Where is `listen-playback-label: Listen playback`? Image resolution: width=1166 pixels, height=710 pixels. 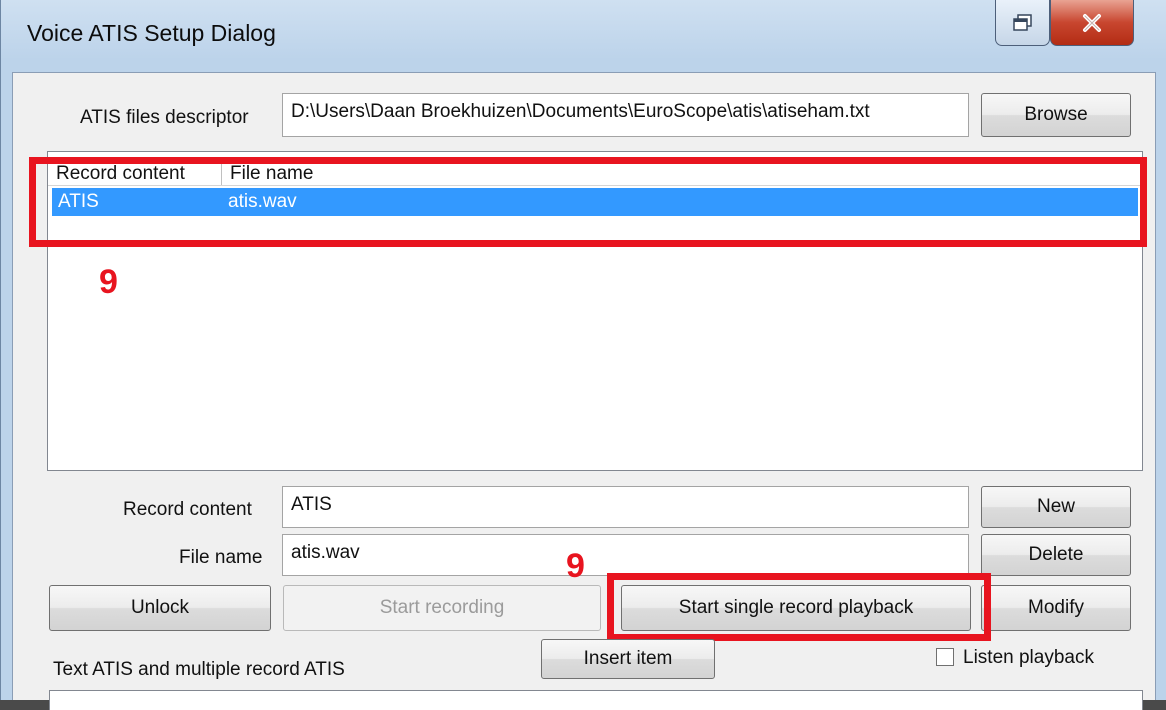
listen-playback-label: Listen playback is located at coordinates (1028, 658).